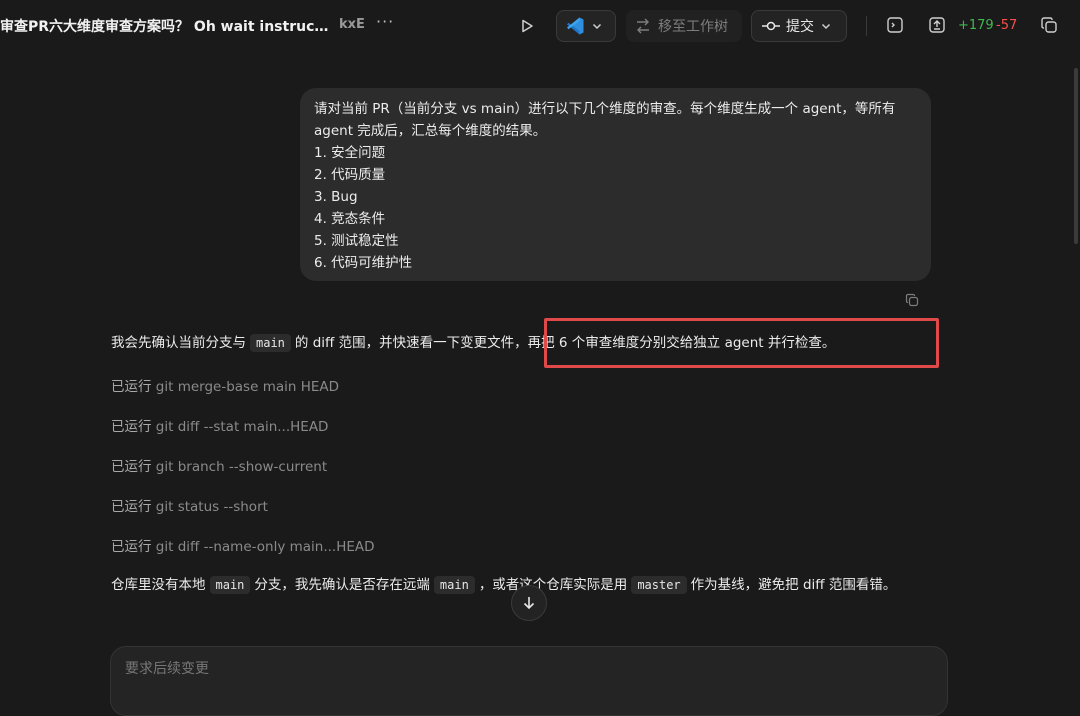 The image size is (1080, 716). What do you see at coordinates (211, 507) in the screenshot?
I see `command-text: git status --short` at bounding box center [211, 507].